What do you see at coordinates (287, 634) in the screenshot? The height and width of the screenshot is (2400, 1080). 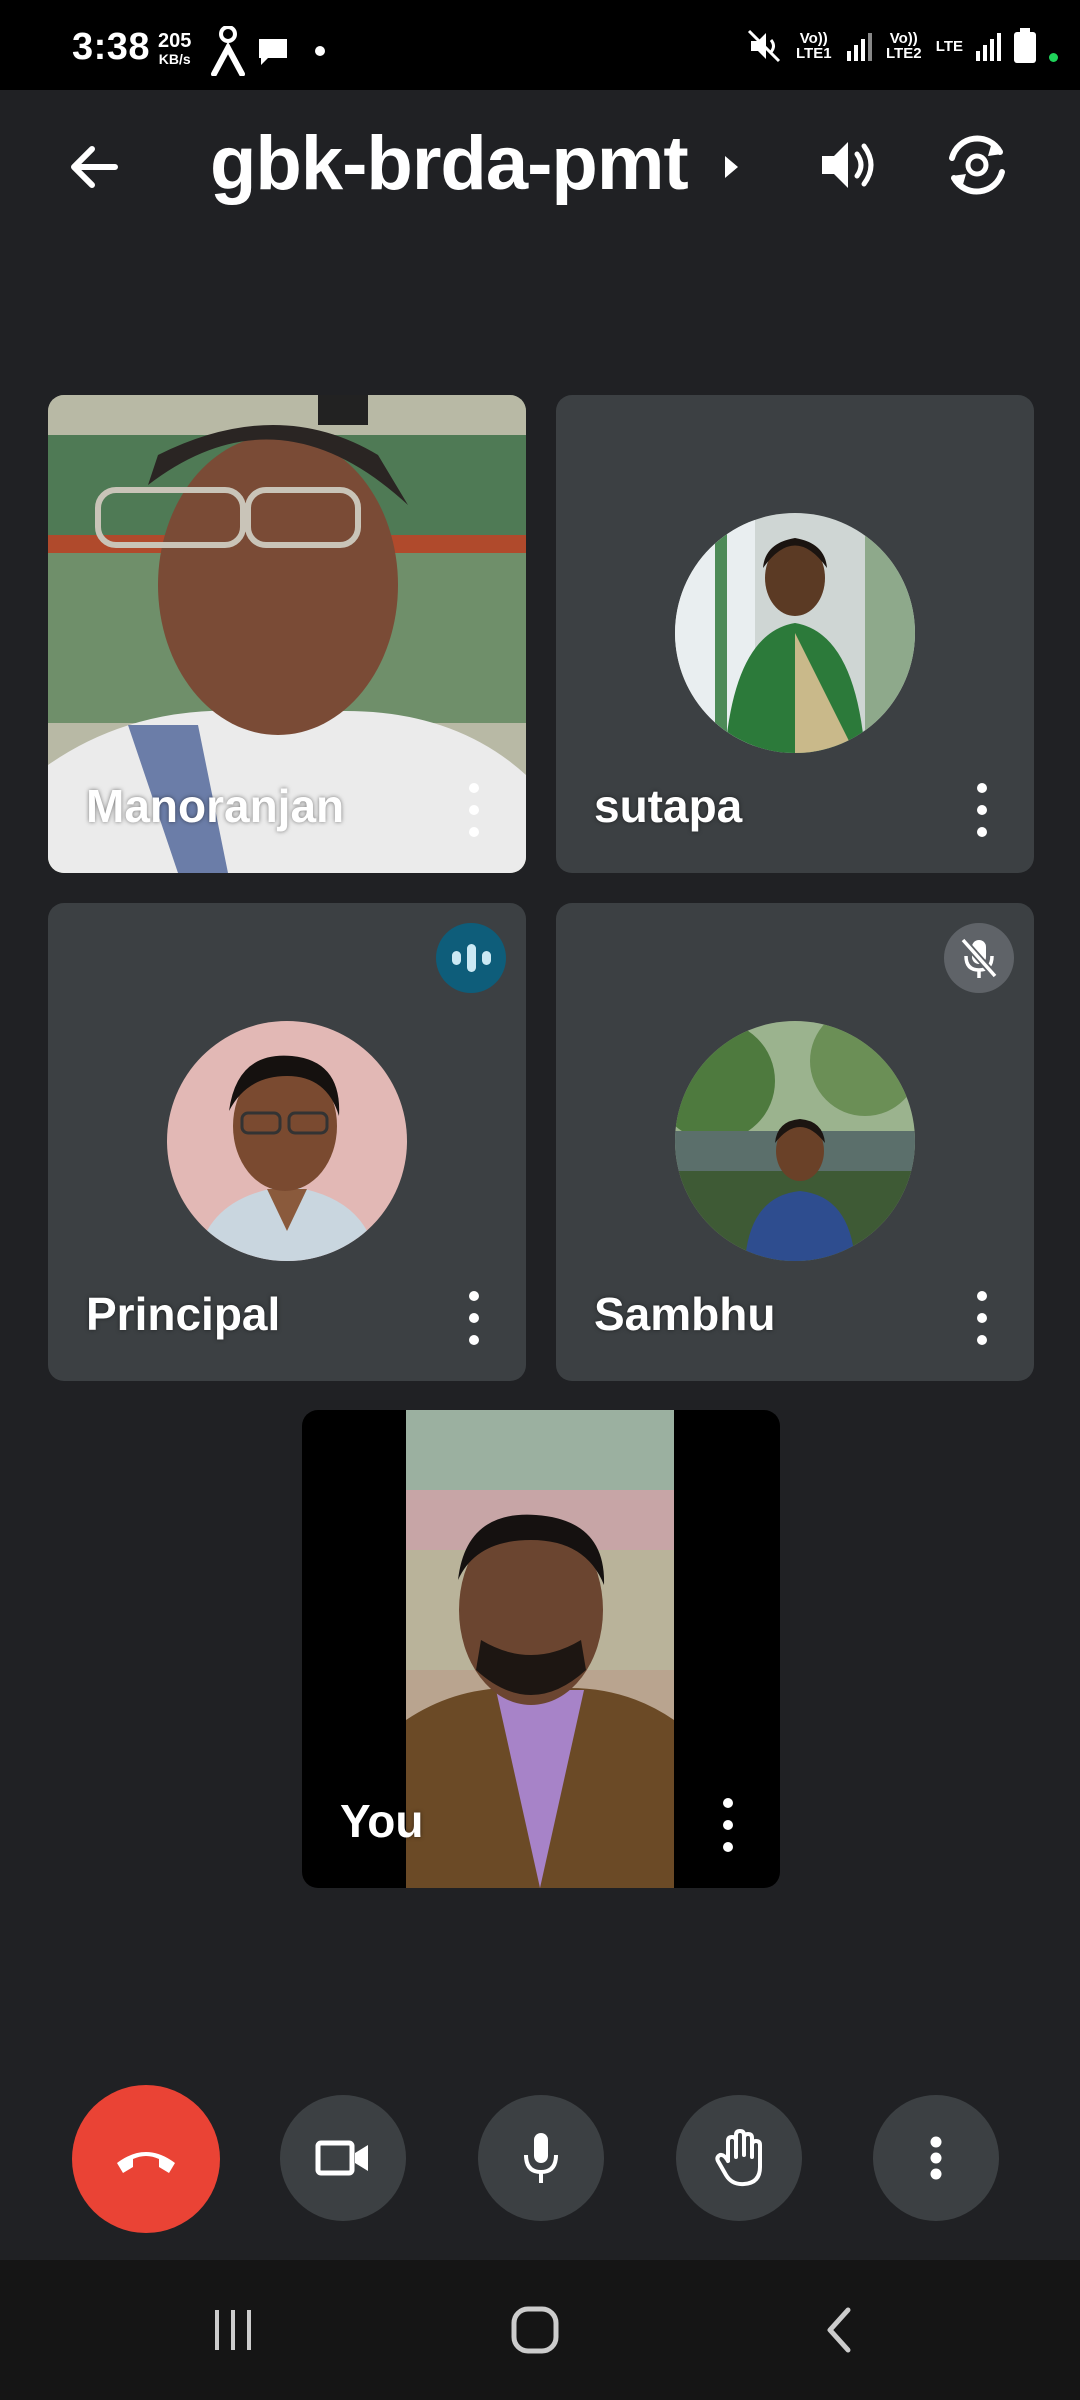 I see `participant-tile: Manoranjan` at bounding box center [287, 634].